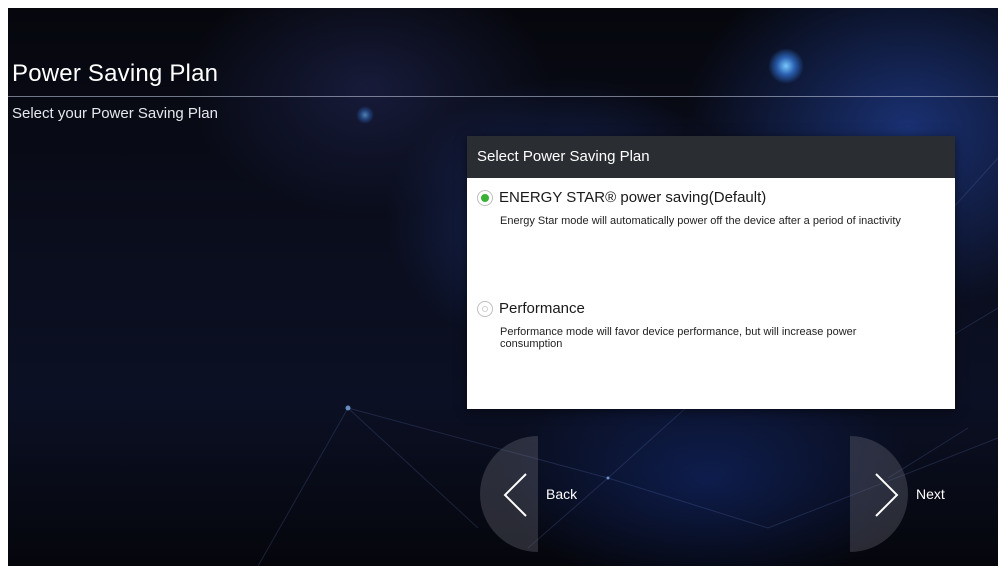 Image resolution: width=1006 pixels, height=572 pixels. I want to click on chevron-right-icon, so click(887, 495).